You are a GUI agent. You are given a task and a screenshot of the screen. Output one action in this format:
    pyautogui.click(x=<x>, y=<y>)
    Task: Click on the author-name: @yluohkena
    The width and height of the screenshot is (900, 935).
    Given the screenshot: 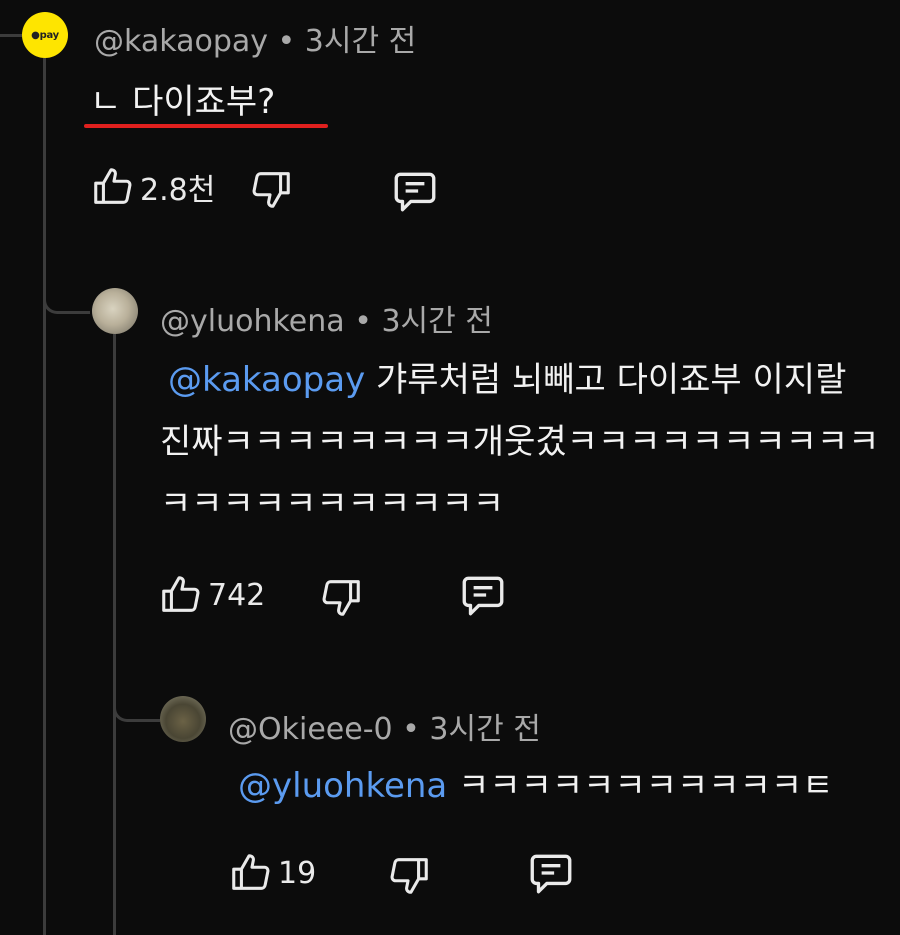 What is the action you would take?
    pyautogui.click(x=252, y=321)
    